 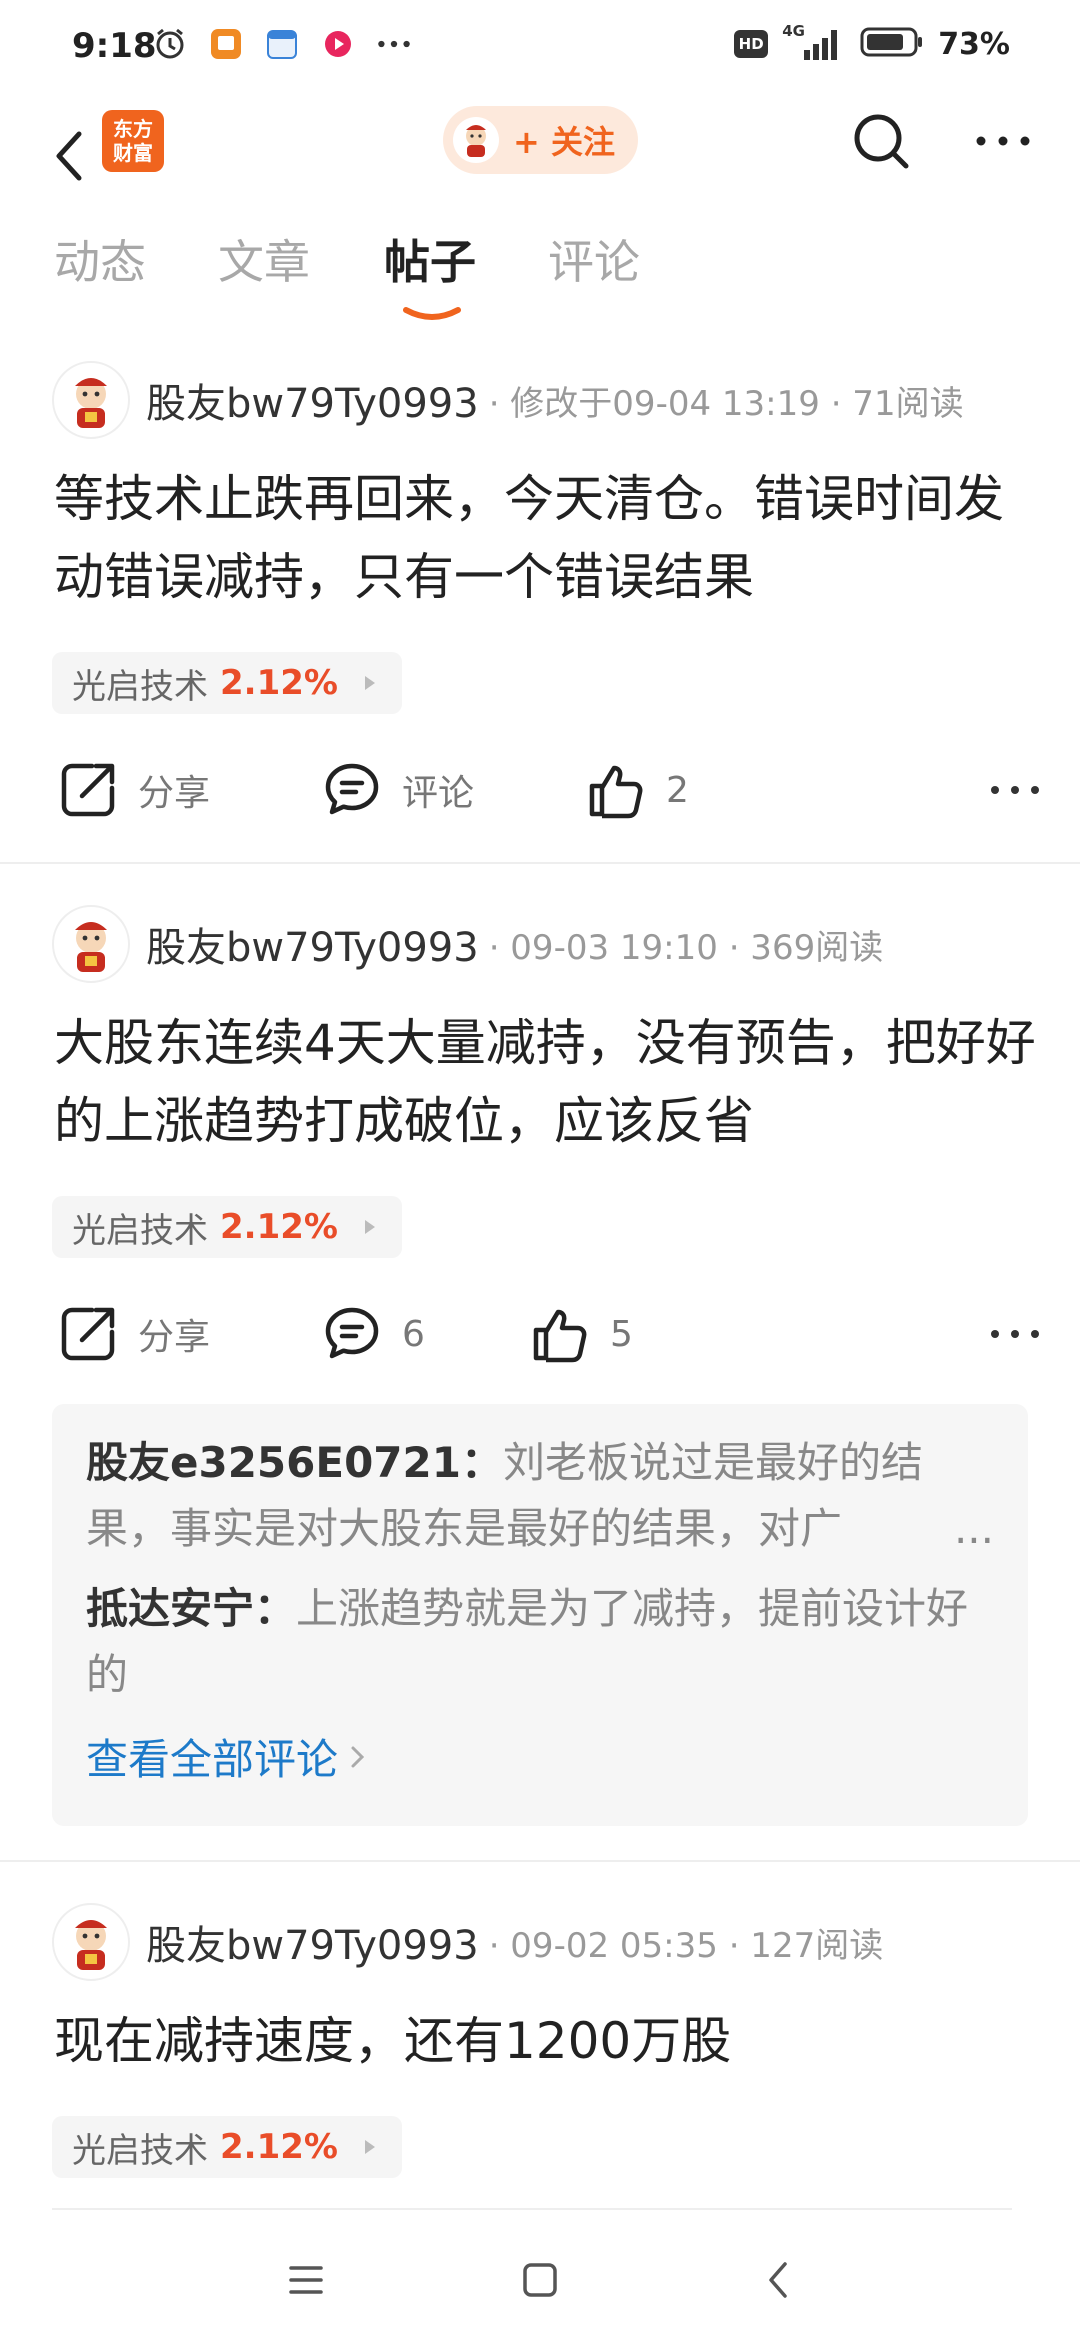 I want to click on hd-label: HD, so click(x=751, y=44).